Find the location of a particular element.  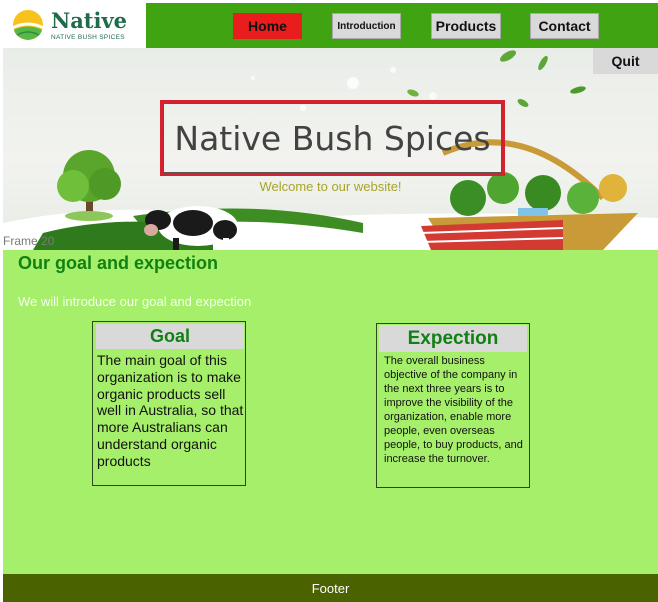

nav-contact-button: Contact is located at coordinates (564, 26).